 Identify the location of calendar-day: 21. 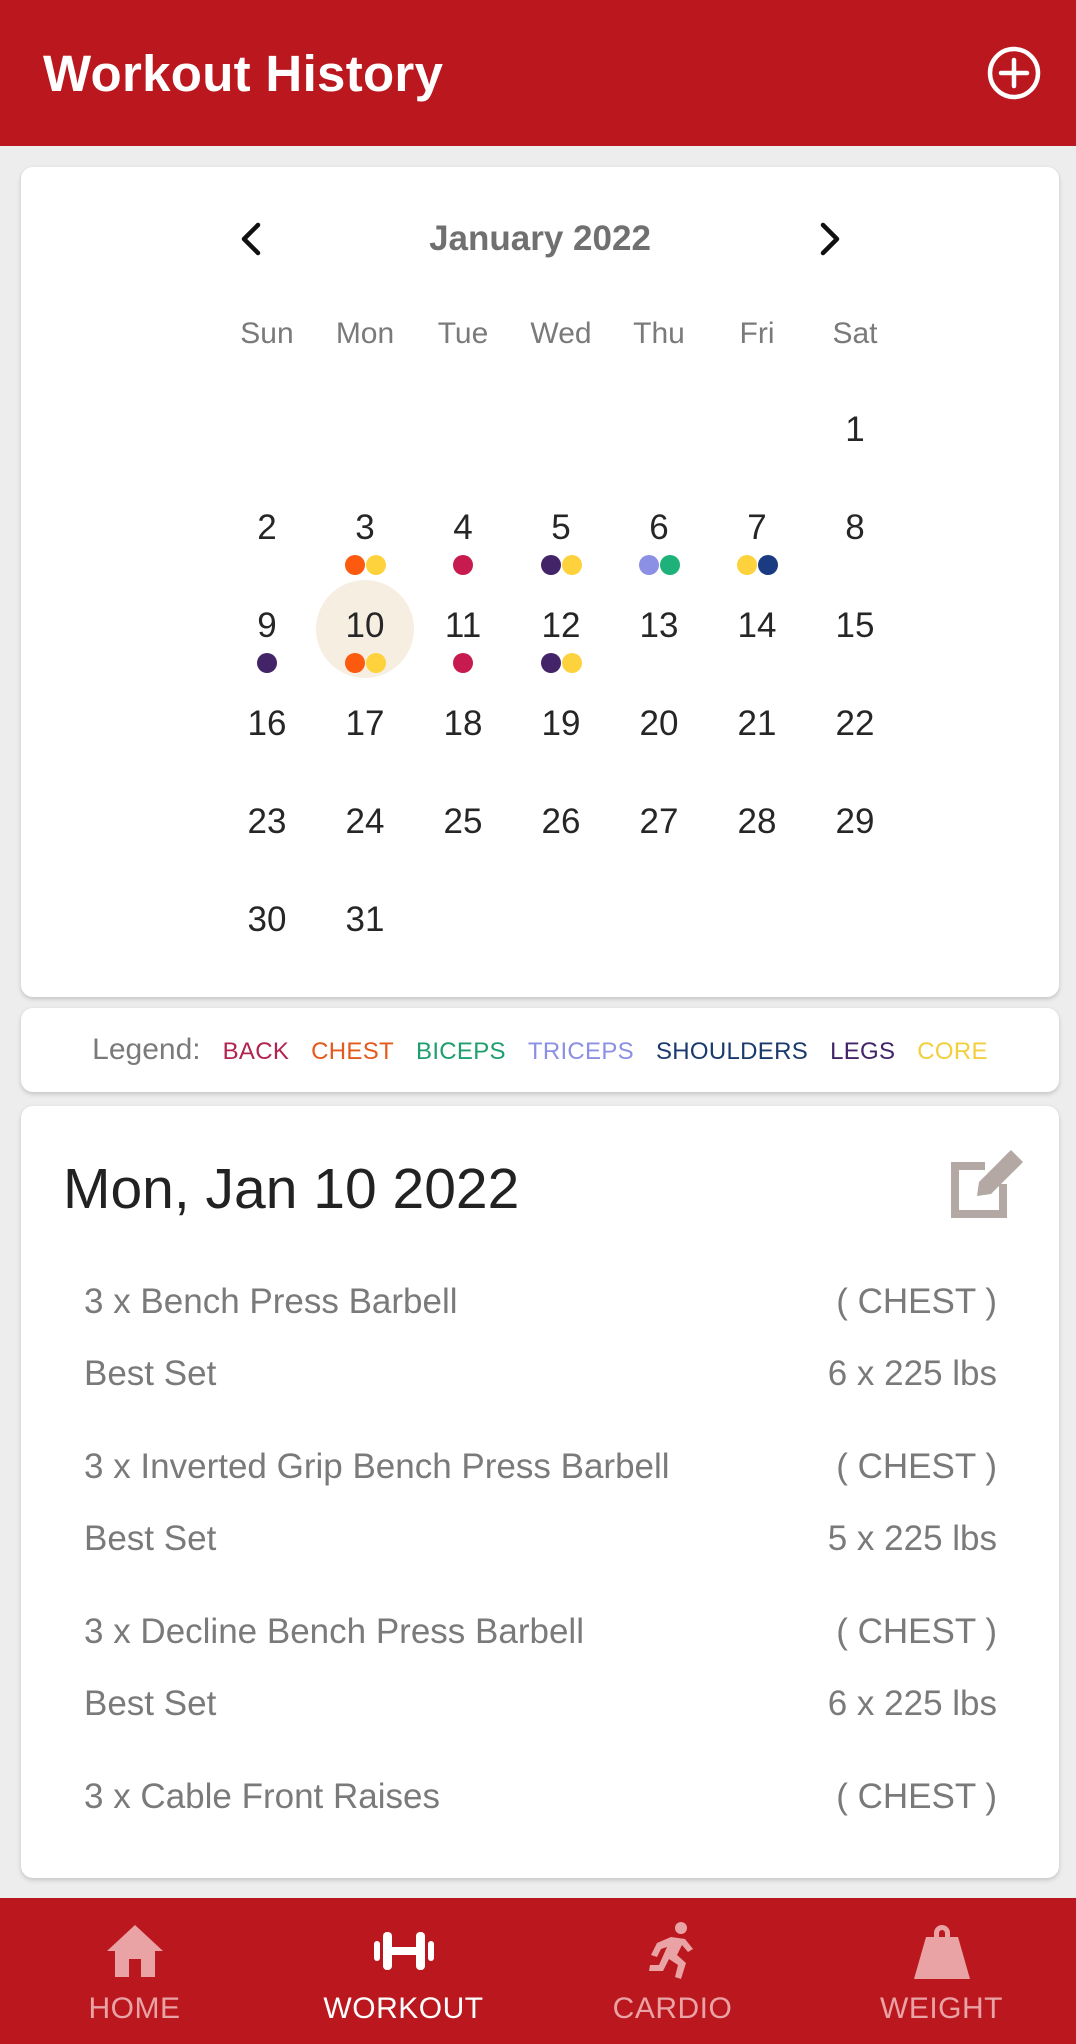
(757, 727).